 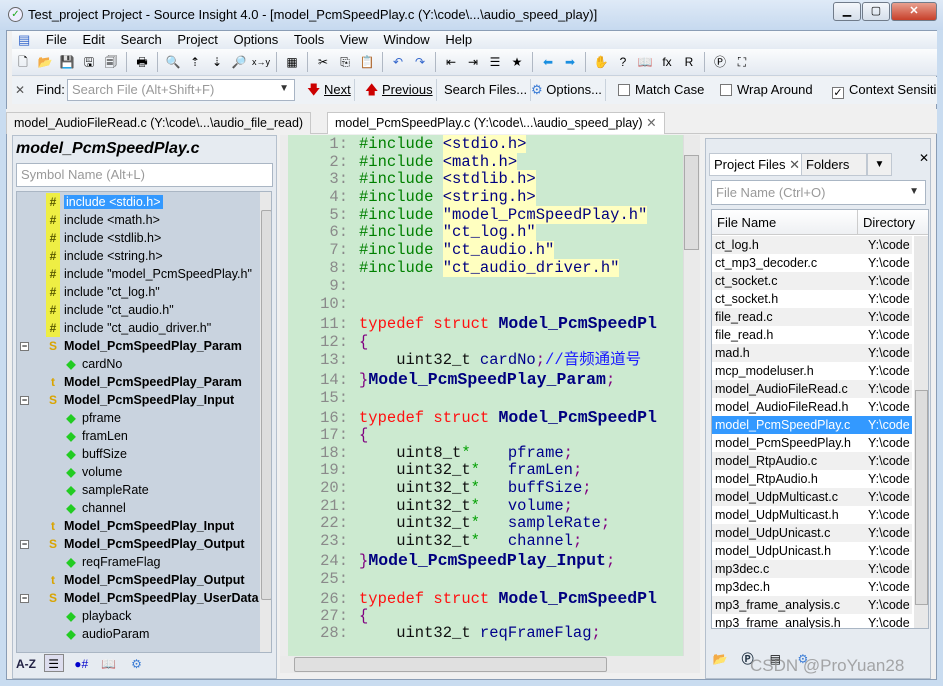 I want to click on symbol-item: # include "ct_log.h", so click(x=103, y=292).